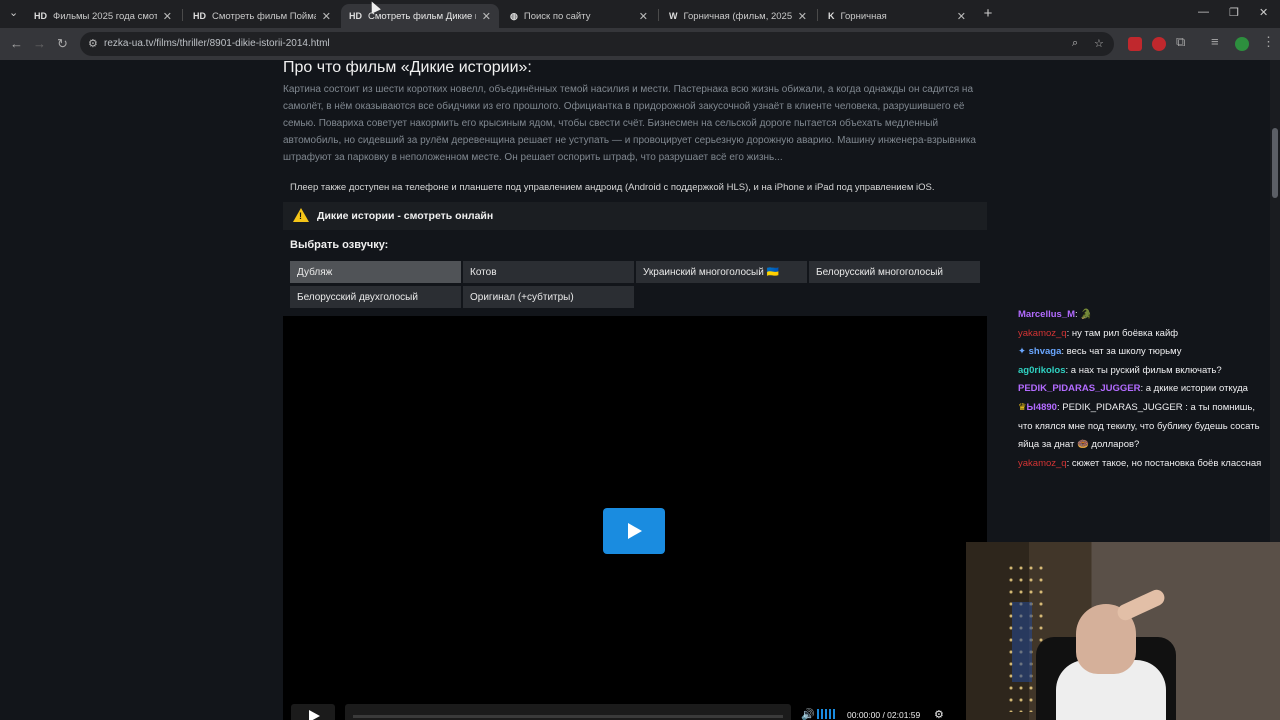 The width and height of the screenshot is (1280, 720). I want to click on browser-tab-4: ◍ Поиск по сайту ✕, so click(579, 16).